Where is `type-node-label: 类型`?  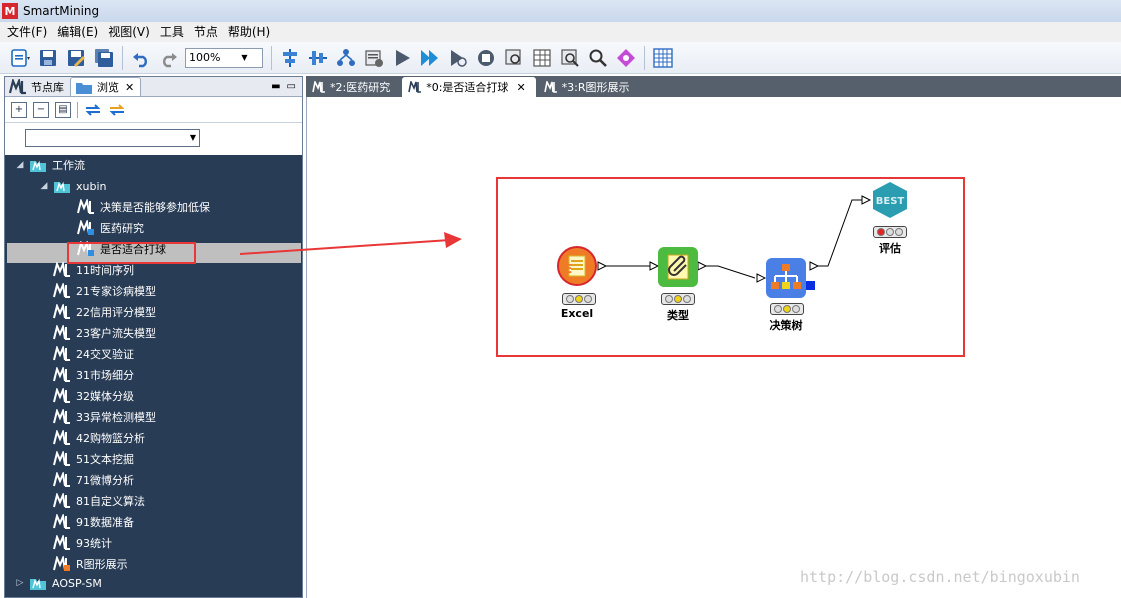 type-node-label: 类型 is located at coordinates (678, 315).